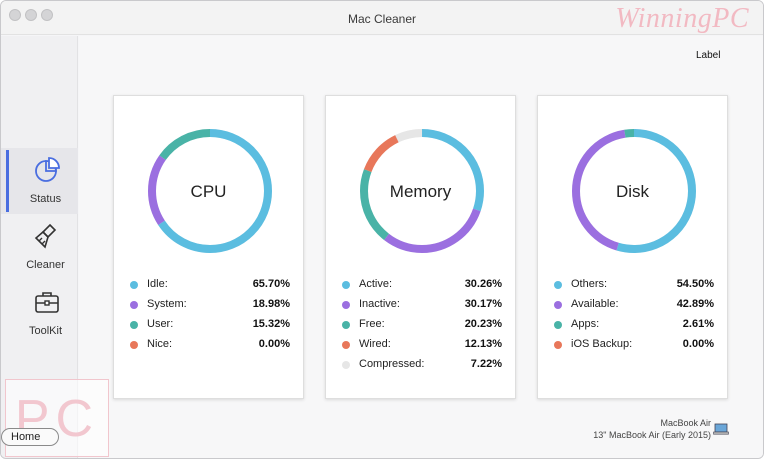 The image size is (764, 459). Describe the element at coordinates (271, 284) in the screenshot. I see `legend-value: 65.70%` at that location.